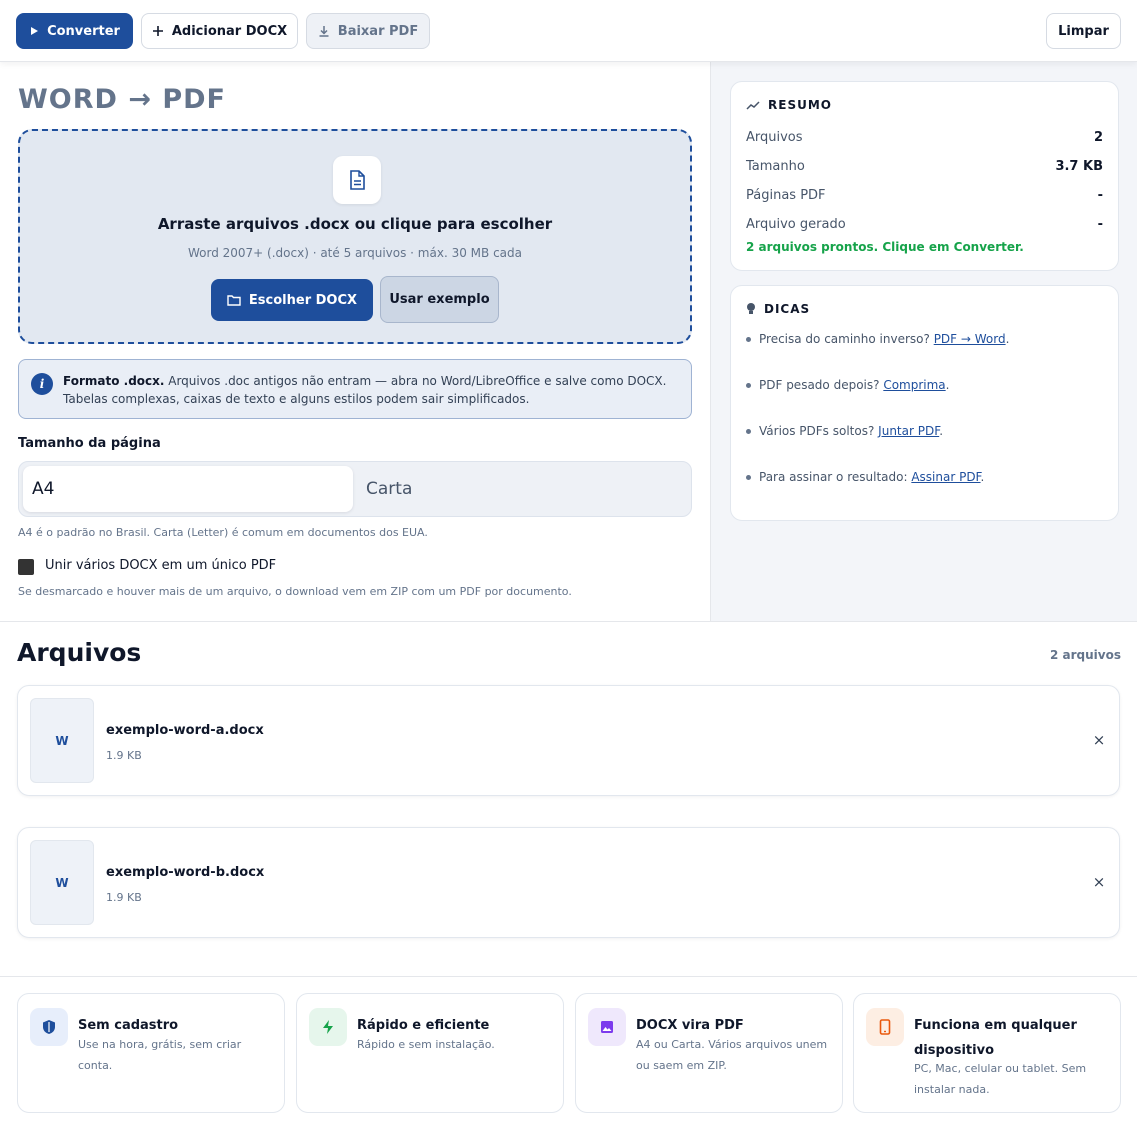  What do you see at coordinates (160, 565) in the screenshot?
I see `merge-checkbox-label: Unir vários DOCX em um único PDF` at bounding box center [160, 565].